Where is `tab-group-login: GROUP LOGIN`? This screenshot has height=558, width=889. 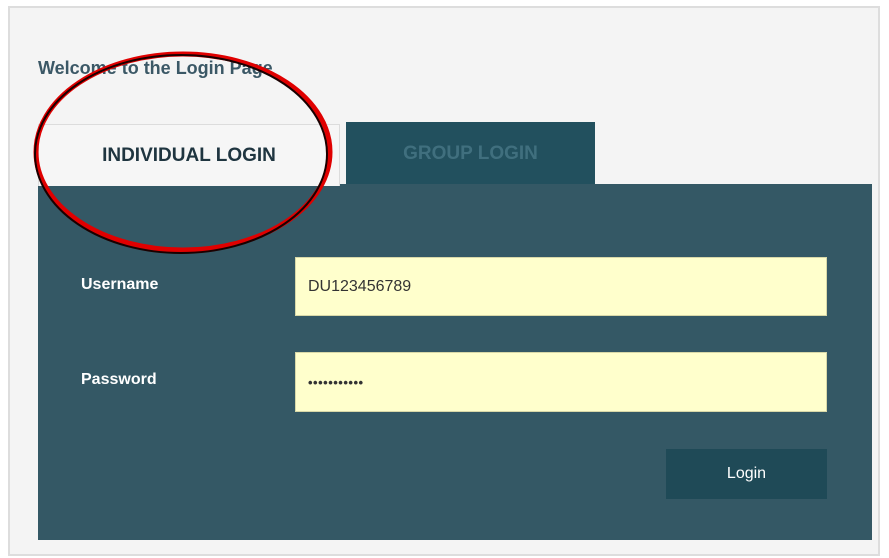
tab-group-login: GROUP LOGIN is located at coordinates (470, 154).